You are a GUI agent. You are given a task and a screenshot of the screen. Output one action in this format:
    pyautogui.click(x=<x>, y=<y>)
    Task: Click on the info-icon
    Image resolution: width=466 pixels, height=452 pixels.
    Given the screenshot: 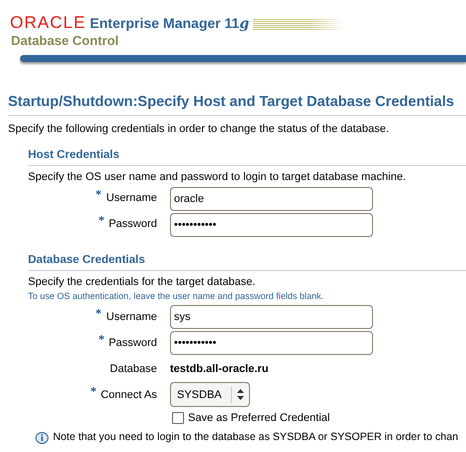 What is the action you would take?
    pyautogui.click(x=42, y=437)
    